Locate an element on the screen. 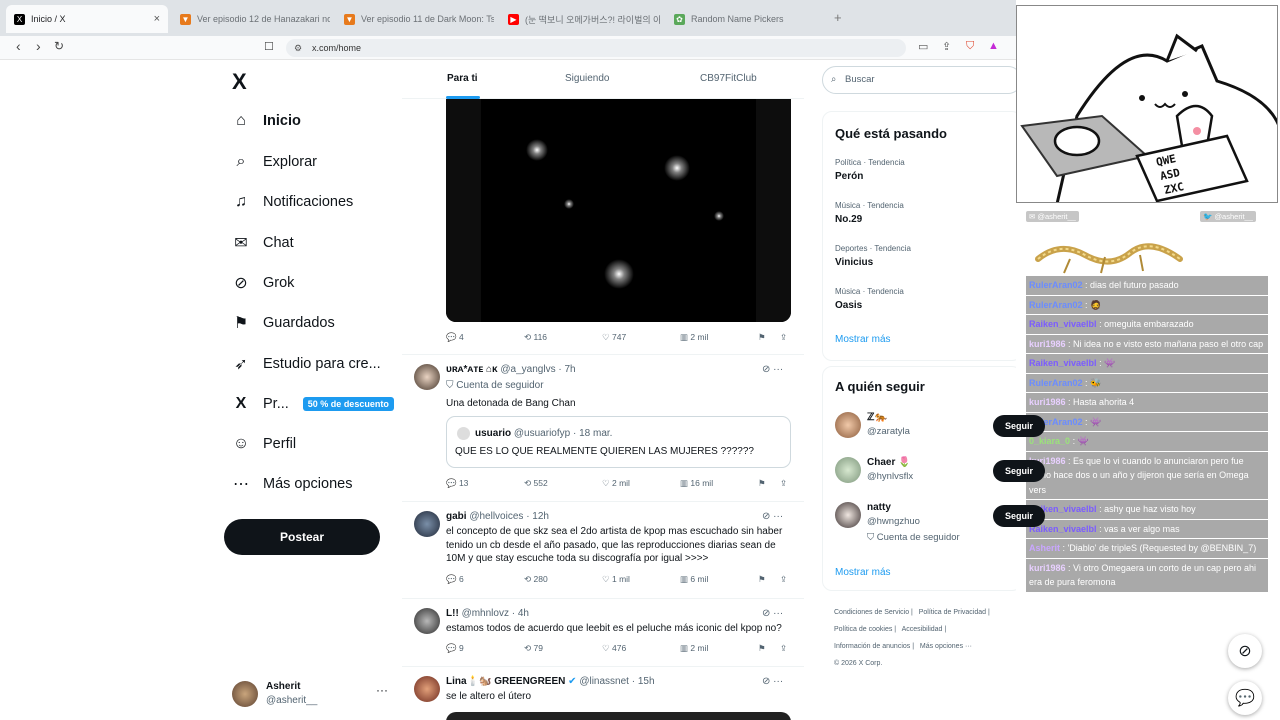 Image resolution: width=1280 pixels, height=720 pixels. tab-para-ti: Para ti is located at coordinates (462, 78).